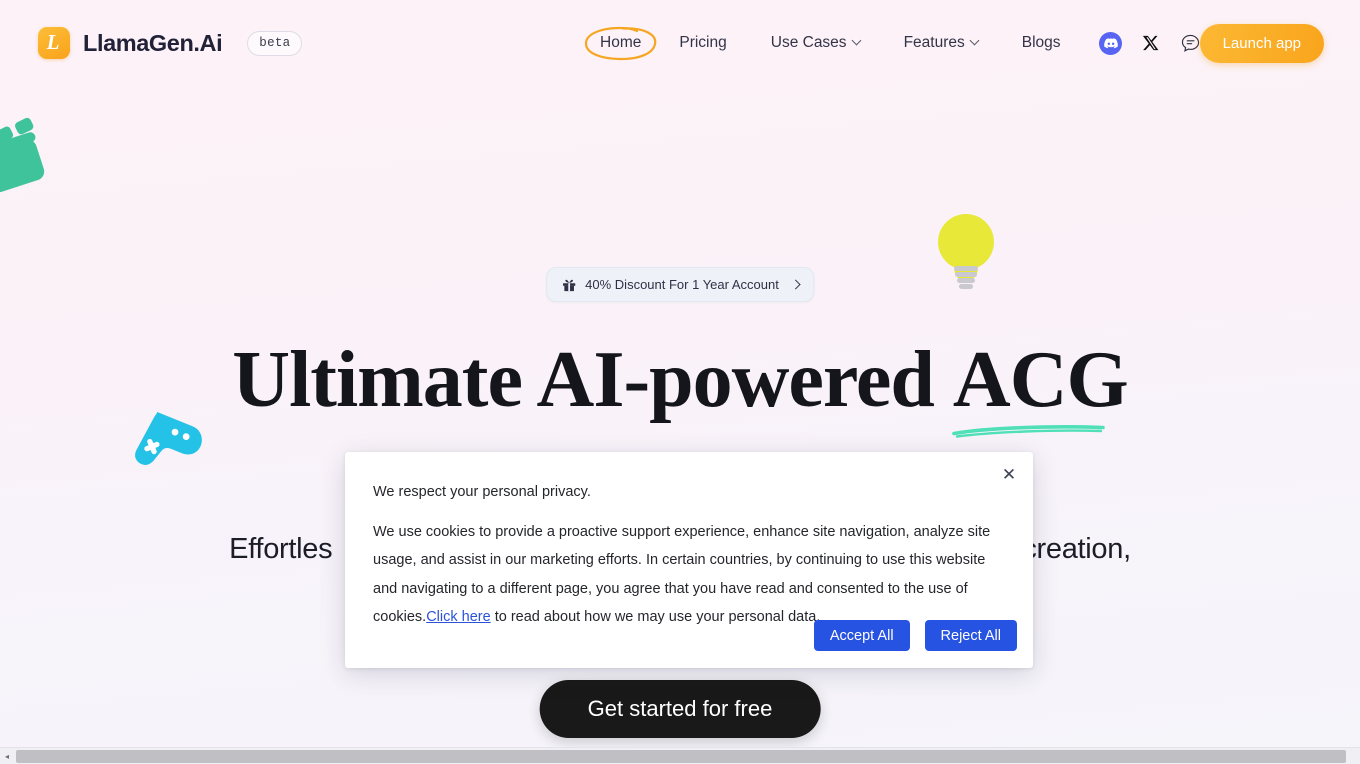 This screenshot has height=764, width=1360. Describe the element at coordinates (1009, 474) in the screenshot. I see `close-icon: ✕` at that location.